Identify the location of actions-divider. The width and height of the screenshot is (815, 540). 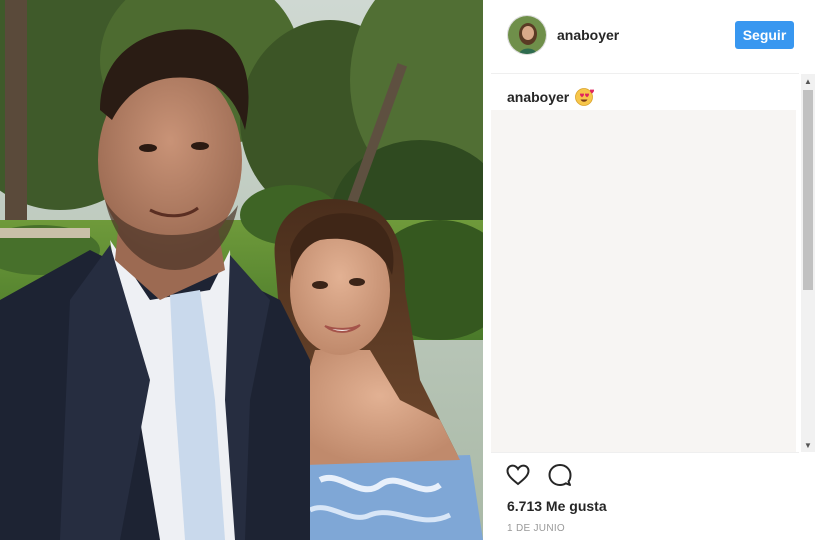
(645, 452).